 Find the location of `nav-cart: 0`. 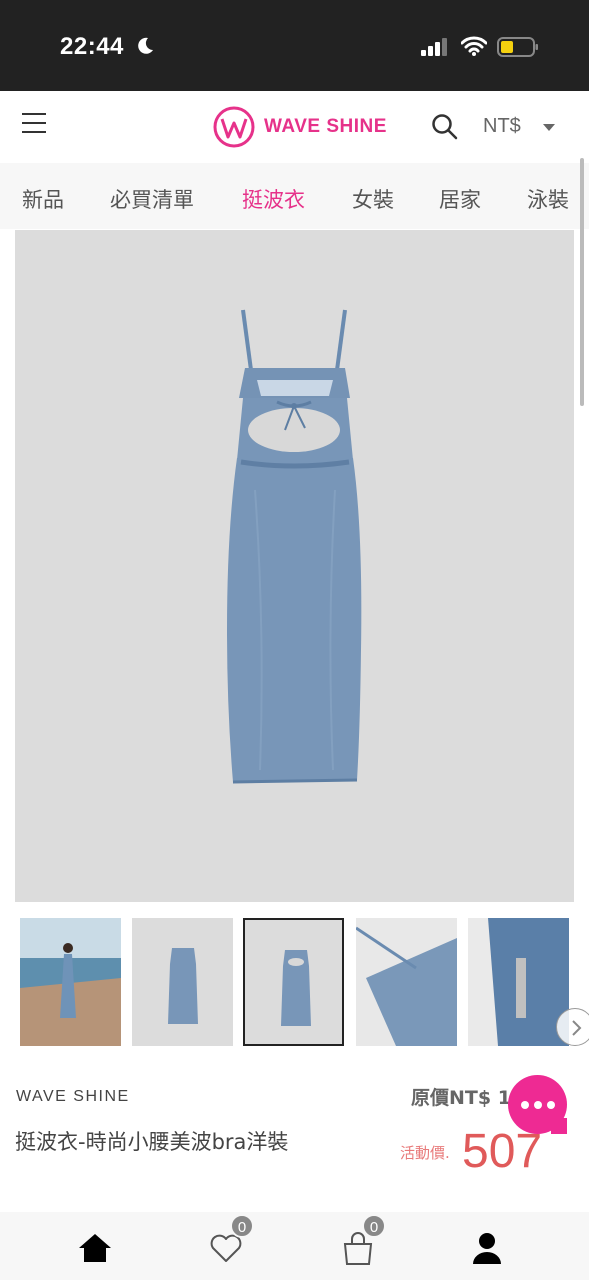

nav-cart: 0 is located at coordinates (363, 1240).